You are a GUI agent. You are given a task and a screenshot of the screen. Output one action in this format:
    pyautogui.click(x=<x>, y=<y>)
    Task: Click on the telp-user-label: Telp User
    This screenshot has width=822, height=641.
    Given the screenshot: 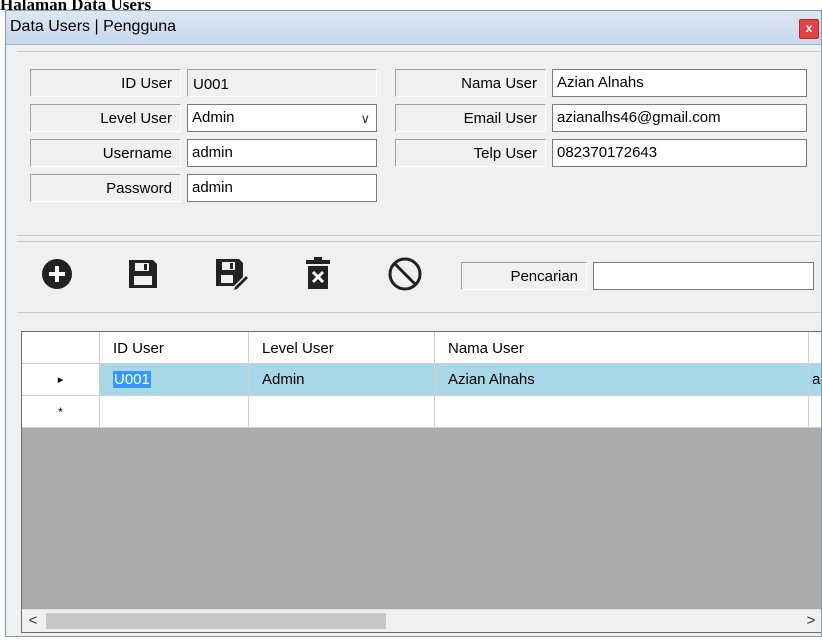 What is the action you would take?
    pyautogui.click(x=470, y=153)
    